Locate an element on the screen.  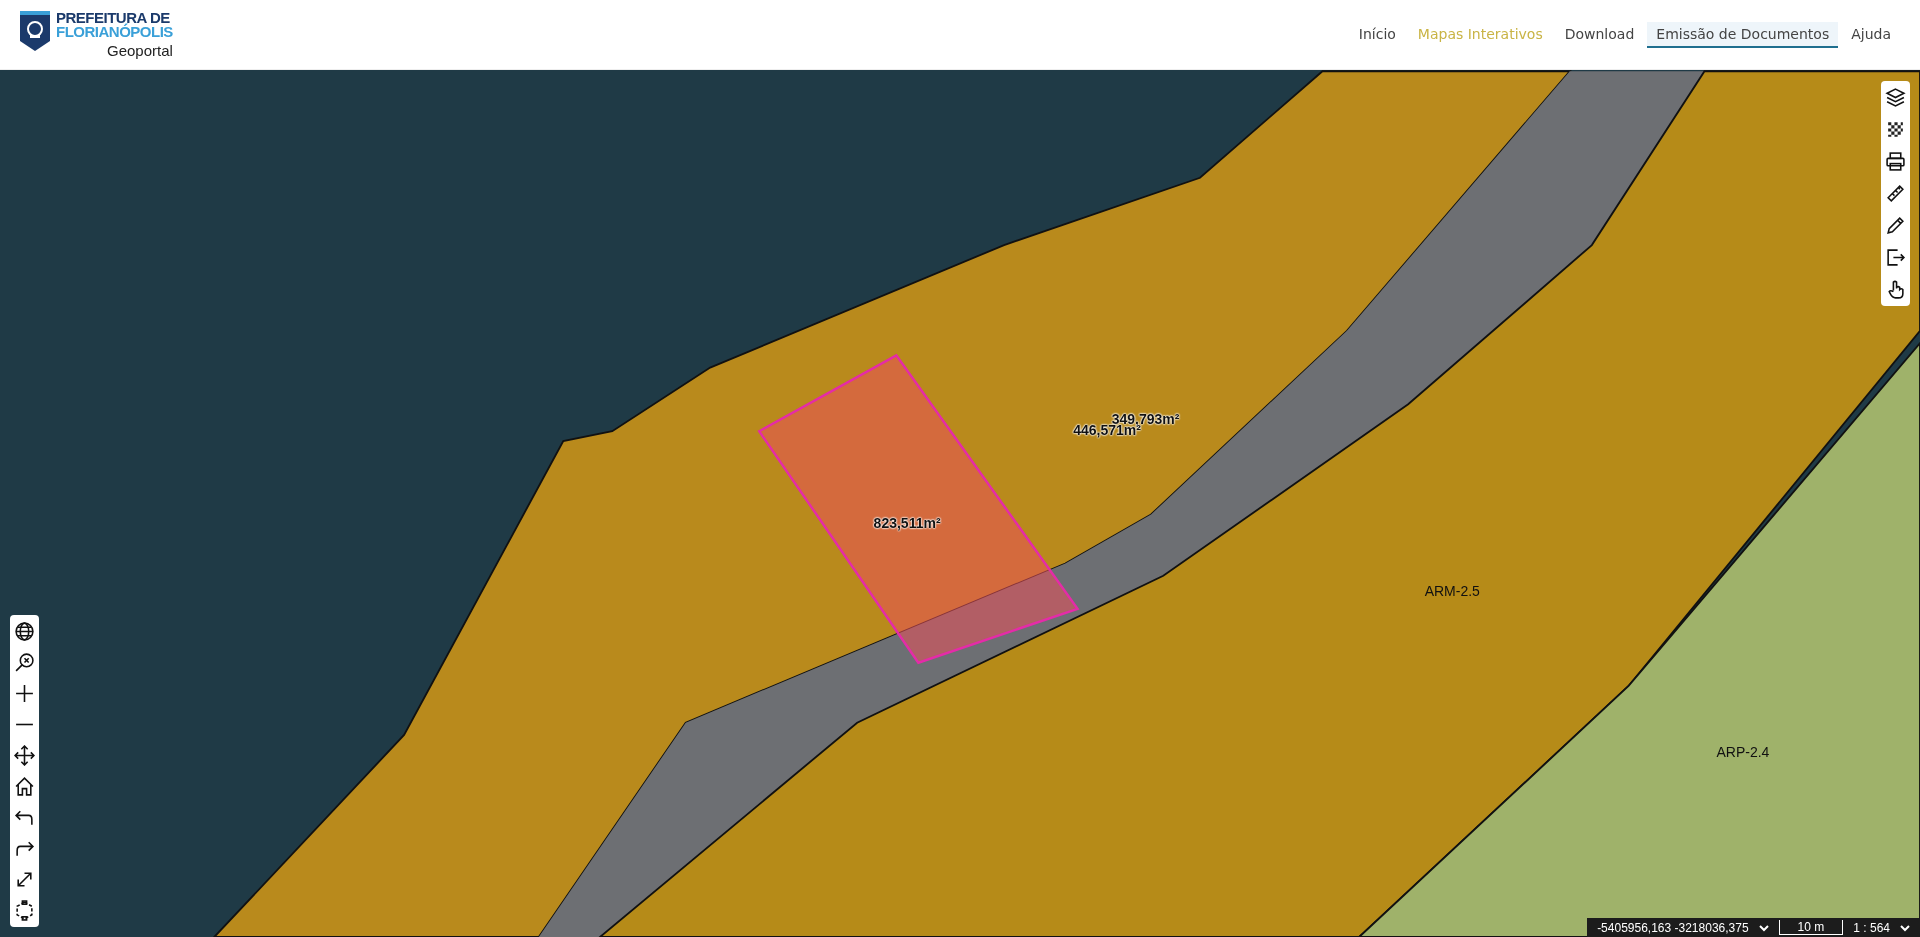
nav-link: Início is located at coordinates (1377, 34).